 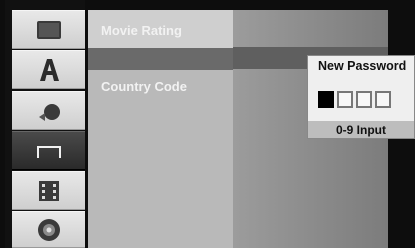 What do you see at coordinates (144, 86) in the screenshot?
I see `menu-item-label: Country Code` at bounding box center [144, 86].